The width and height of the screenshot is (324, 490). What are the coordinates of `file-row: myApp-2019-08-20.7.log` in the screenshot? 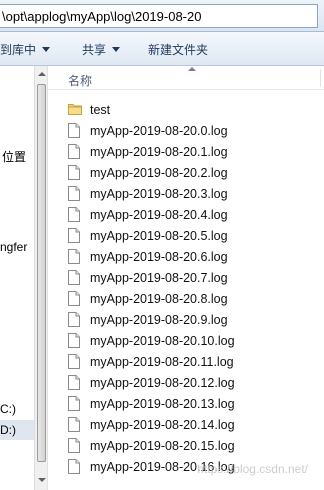 It's located at (193, 278).